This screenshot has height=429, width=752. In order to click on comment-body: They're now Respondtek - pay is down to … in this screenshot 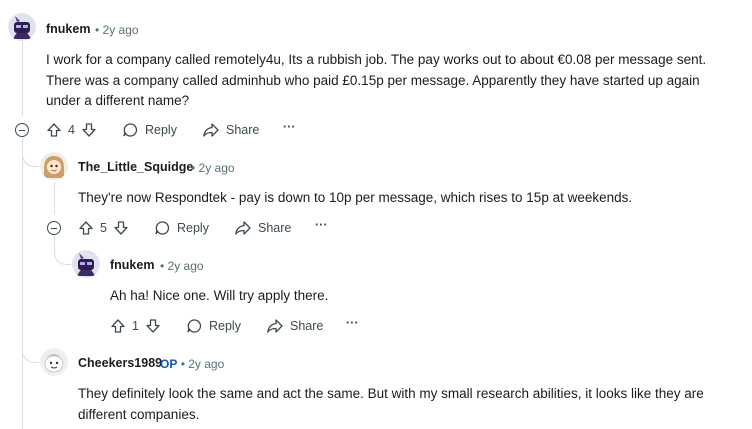, I will do `click(355, 197)`.